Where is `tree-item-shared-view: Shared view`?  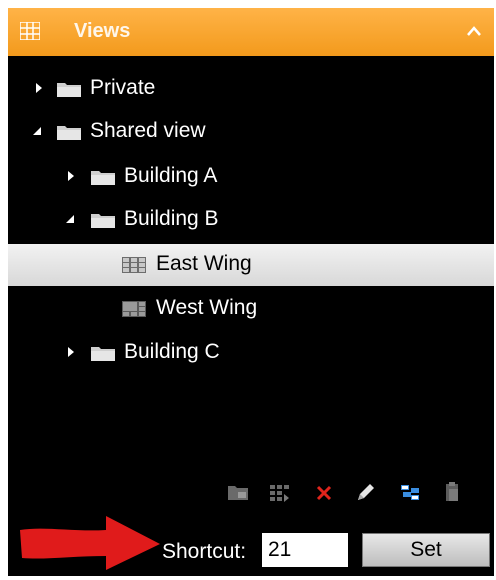
tree-item-shared-view: Shared view is located at coordinates (251, 132).